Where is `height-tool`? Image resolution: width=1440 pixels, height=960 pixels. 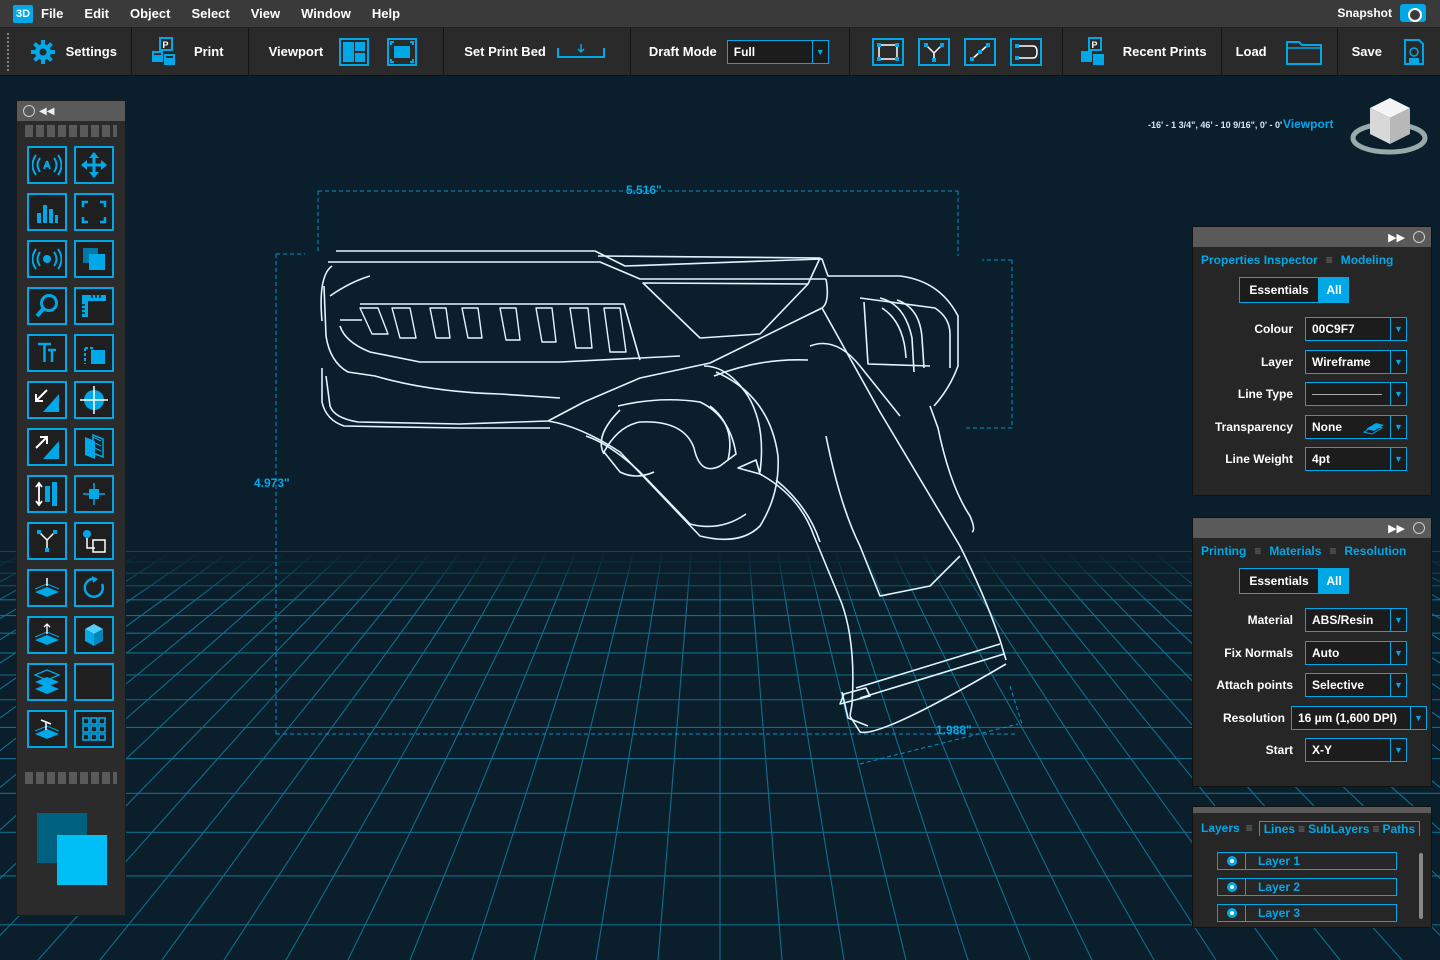 height-tool is located at coordinates (47, 494).